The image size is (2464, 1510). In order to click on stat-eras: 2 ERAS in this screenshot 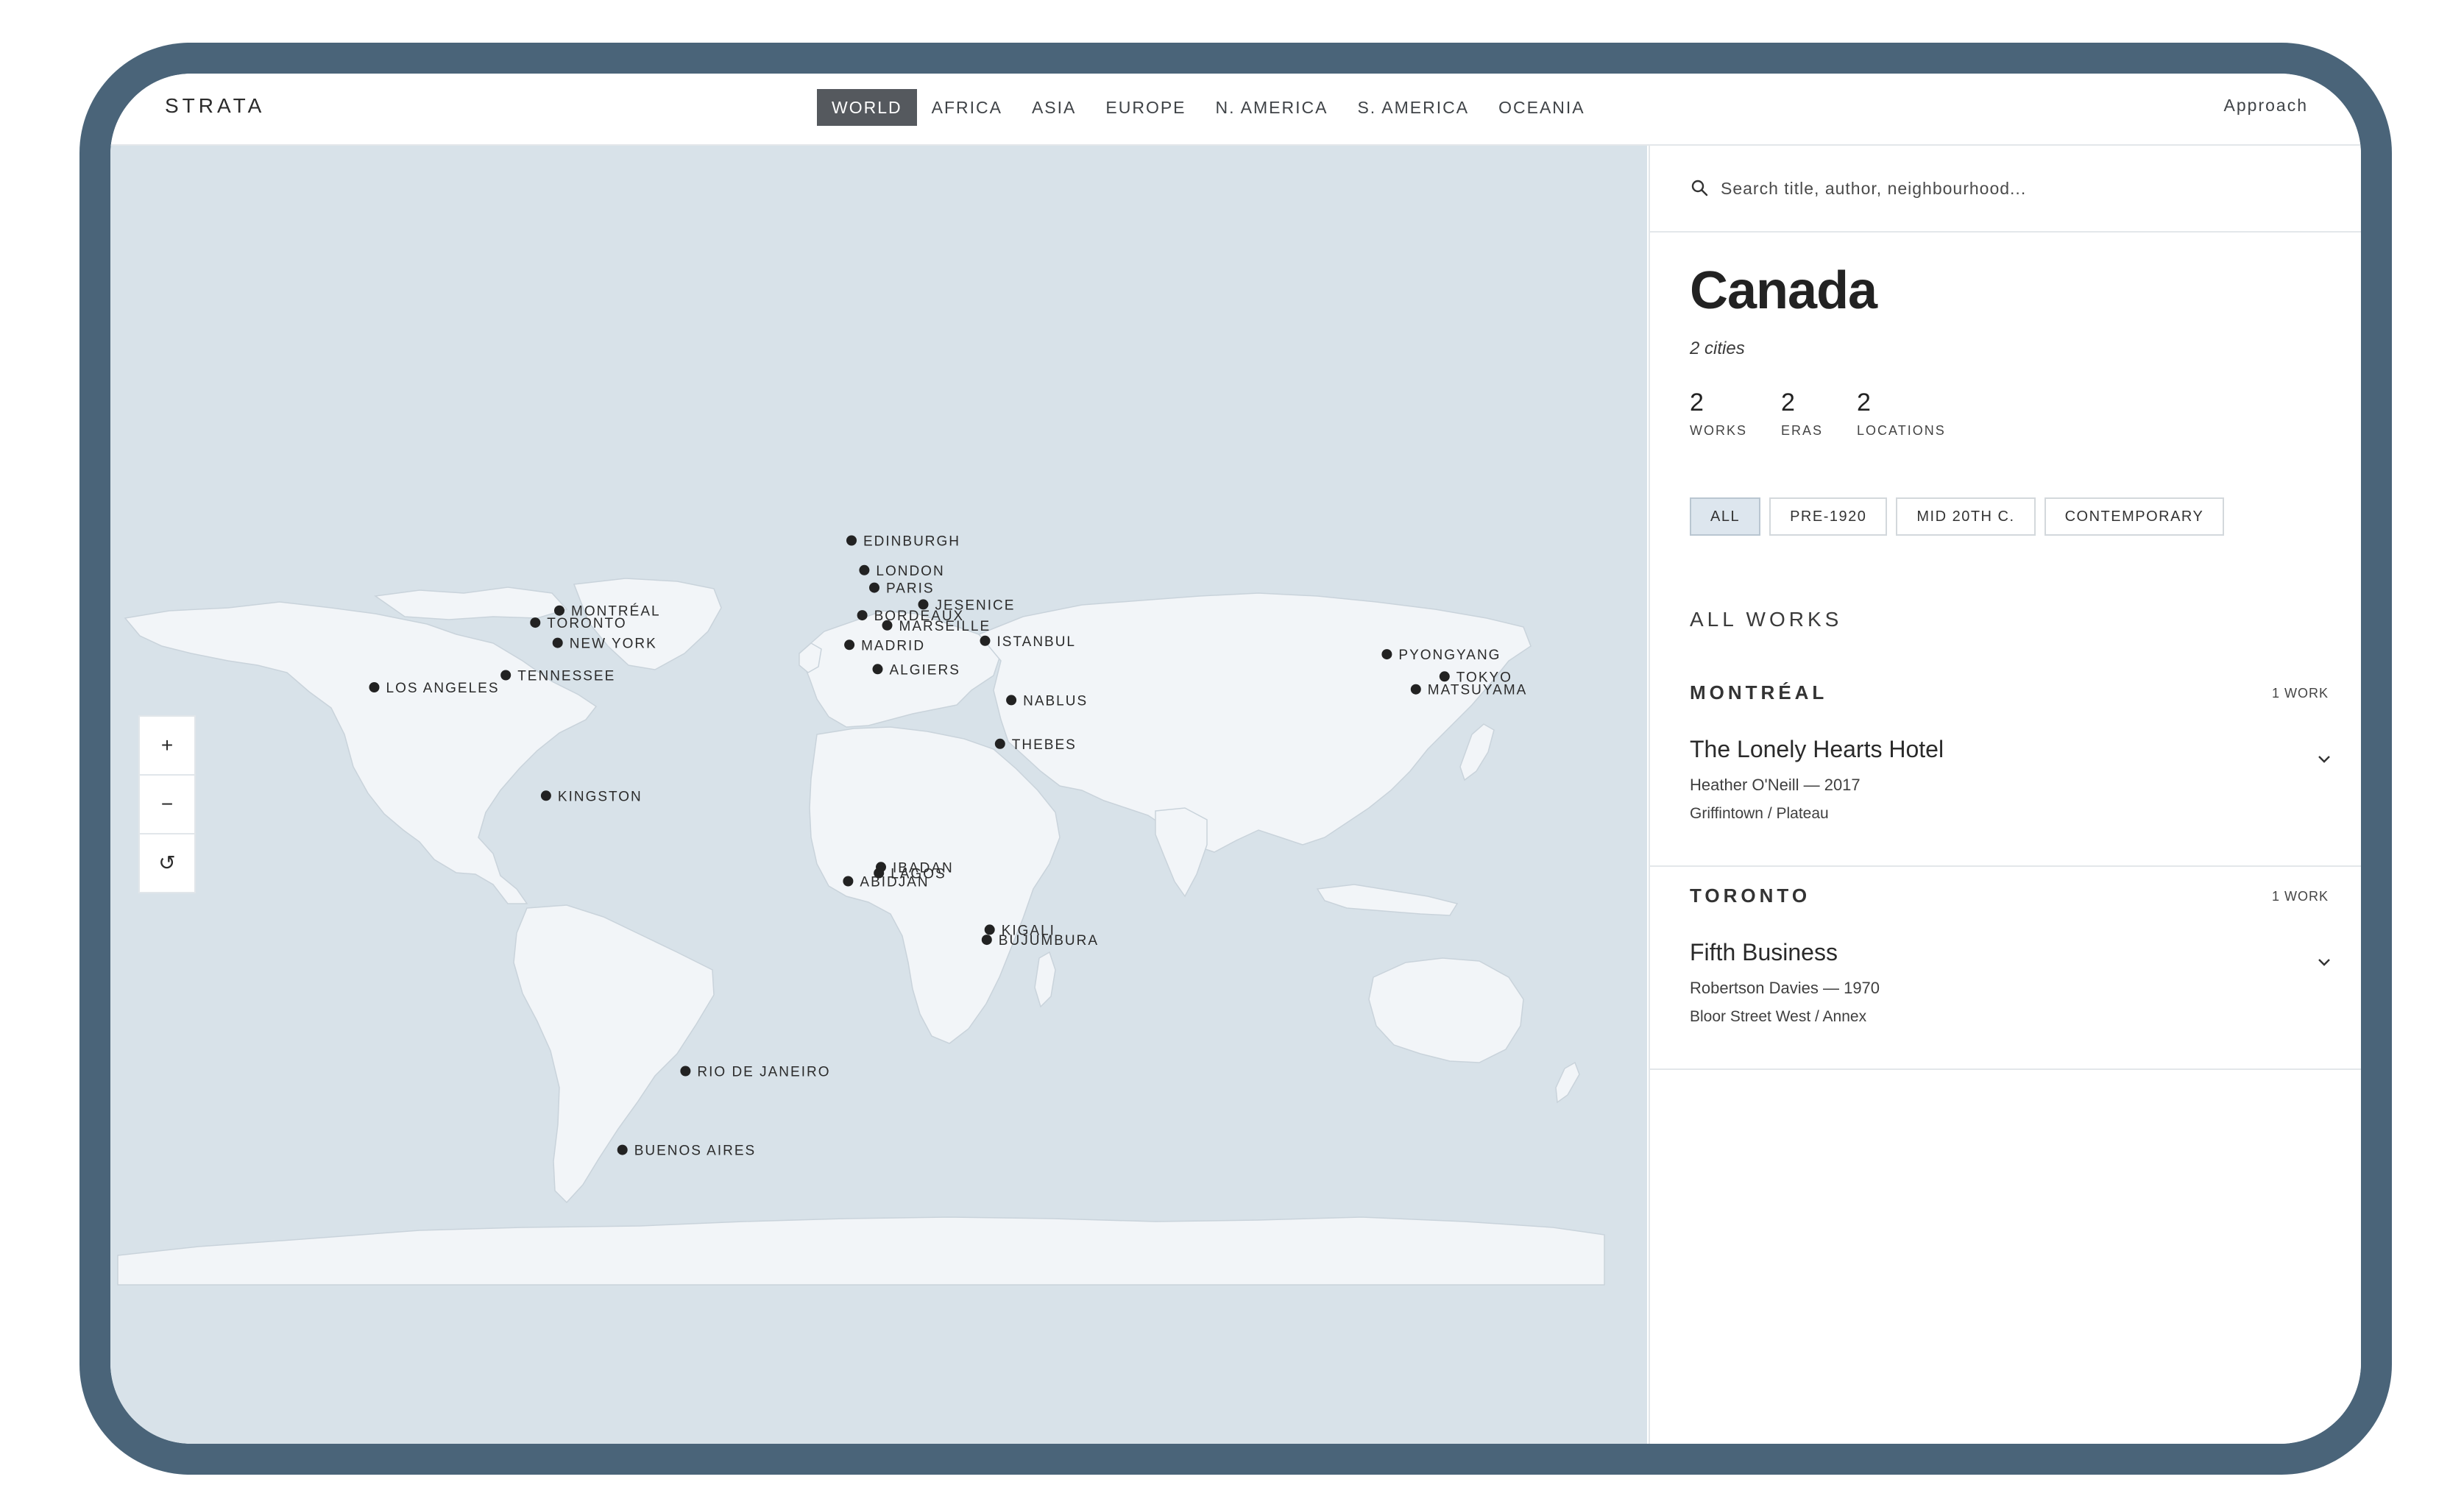, I will do `click(1802, 414)`.